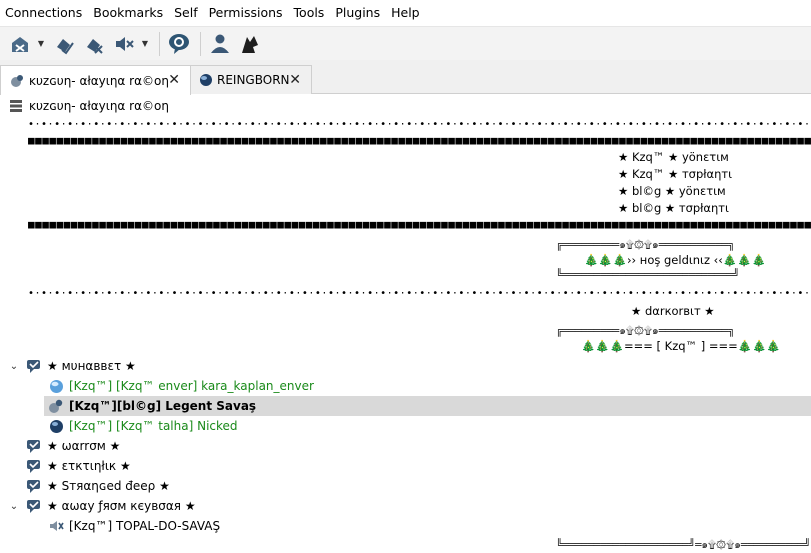  What do you see at coordinates (163, 406) in the screenshot?
I see `user-name: [Kzq™][bl©g] Legent Savaş` at bounding box center [163, 406].